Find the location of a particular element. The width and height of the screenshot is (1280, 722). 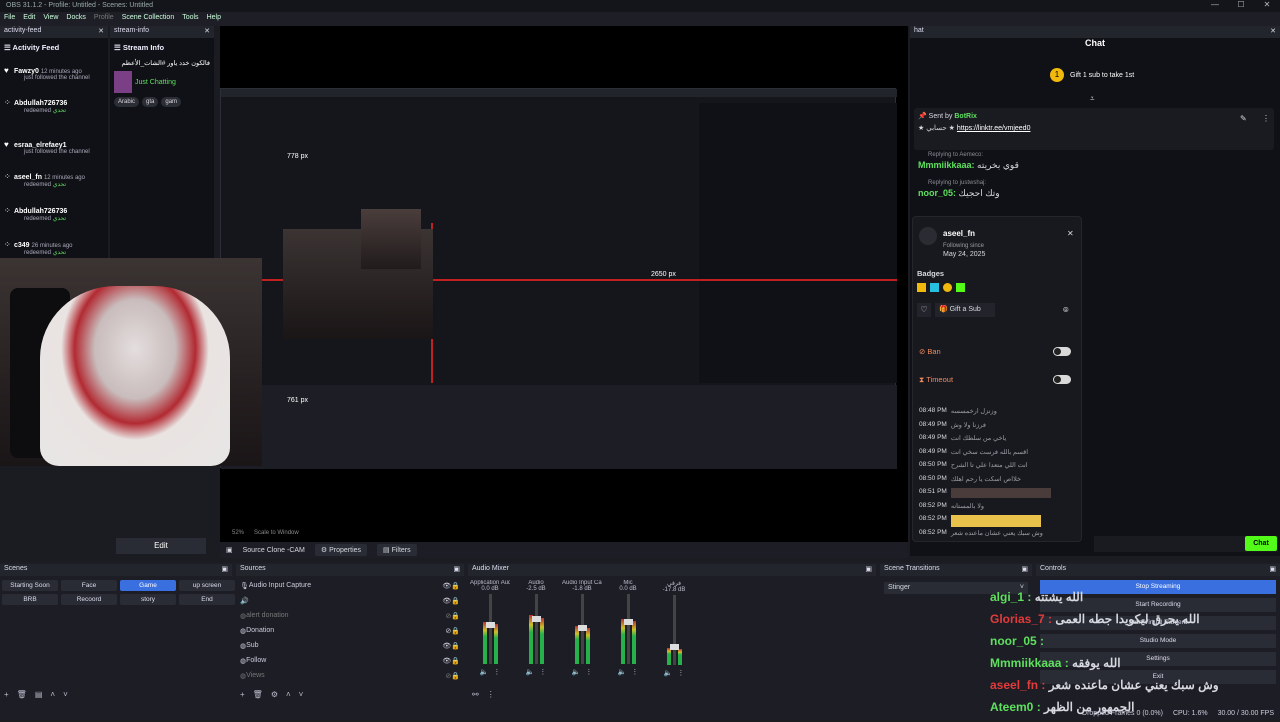

maximize-icon: ☐ is located at coordinates (1241, 6).